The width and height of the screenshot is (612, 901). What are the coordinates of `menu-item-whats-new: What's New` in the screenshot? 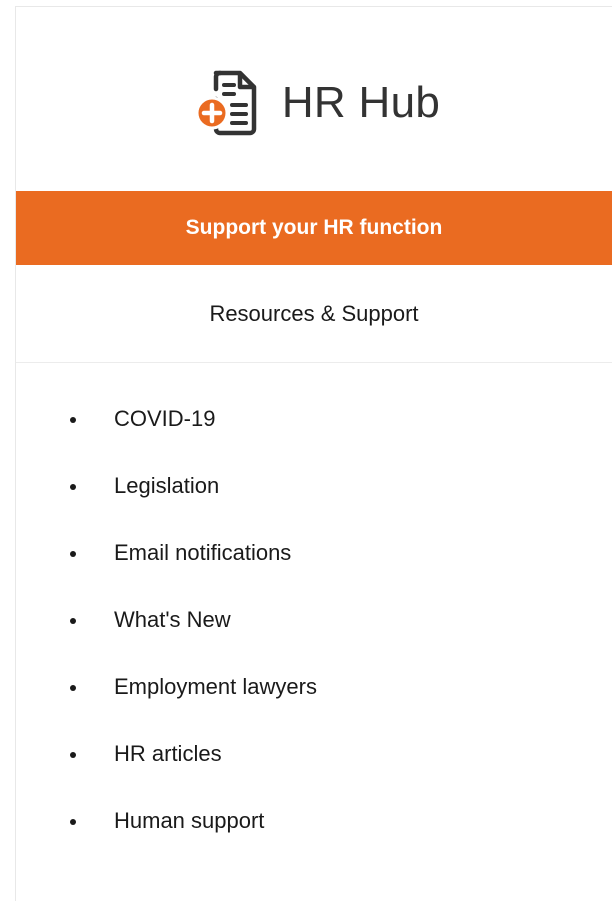 It's located at (314, 633).